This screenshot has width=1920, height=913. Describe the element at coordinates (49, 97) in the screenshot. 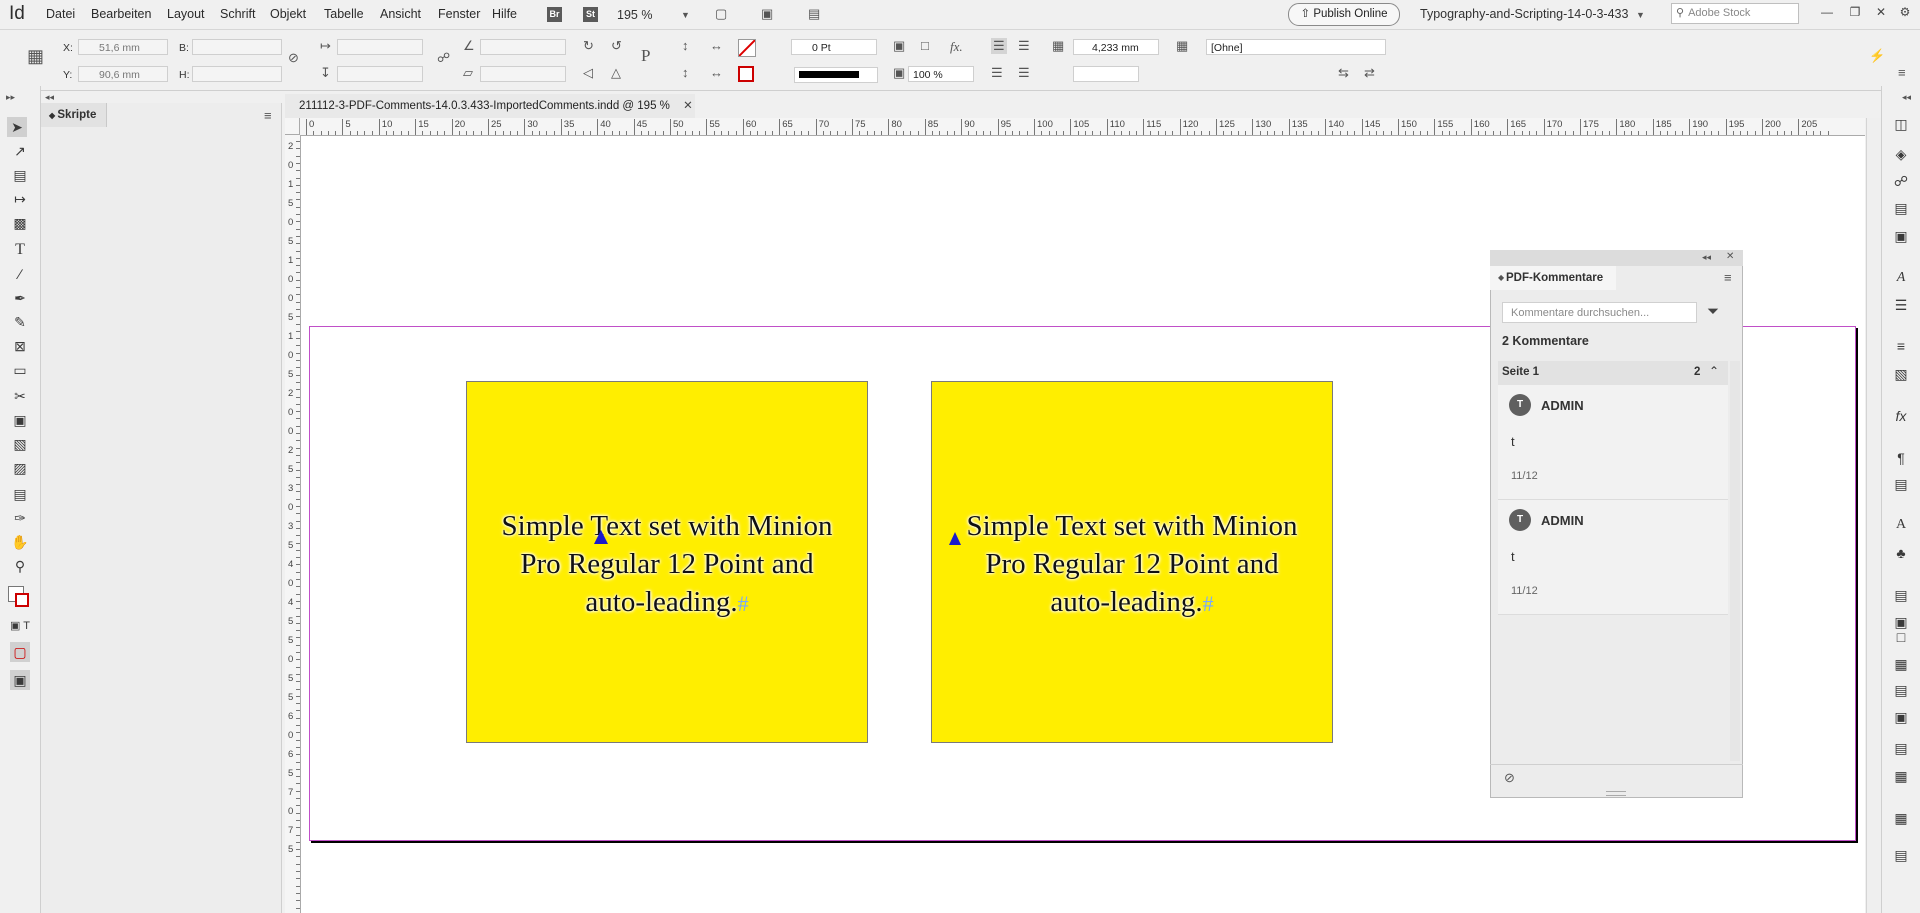

I see `expand-panels-icon: ◂◂` at that location.